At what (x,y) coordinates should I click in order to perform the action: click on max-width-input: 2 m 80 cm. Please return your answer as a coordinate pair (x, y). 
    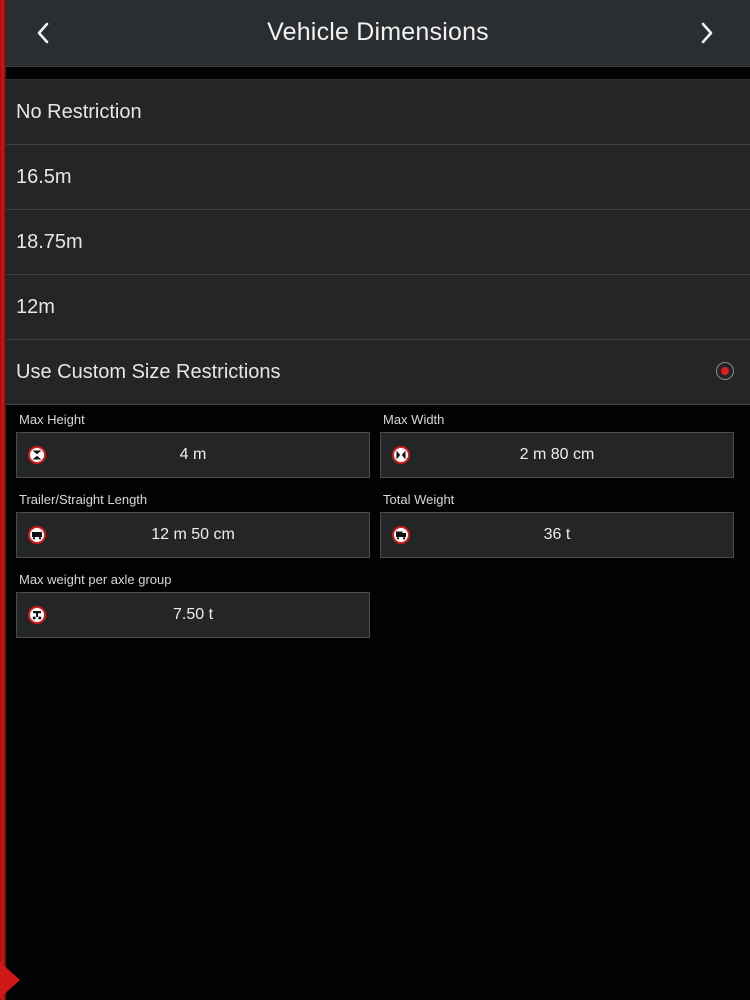
    Looking at the image, I should click on (557, 455).